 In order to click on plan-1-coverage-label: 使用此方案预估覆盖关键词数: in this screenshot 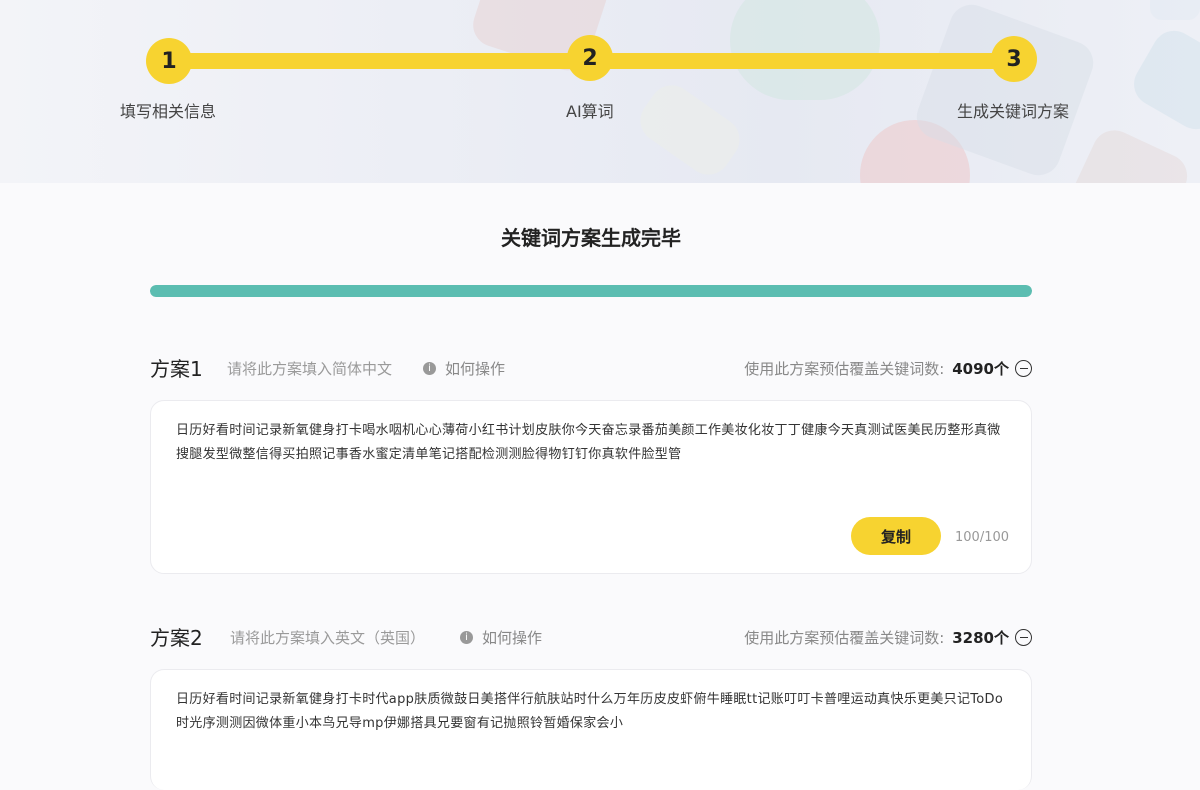, I will do `click(844, 369)`.